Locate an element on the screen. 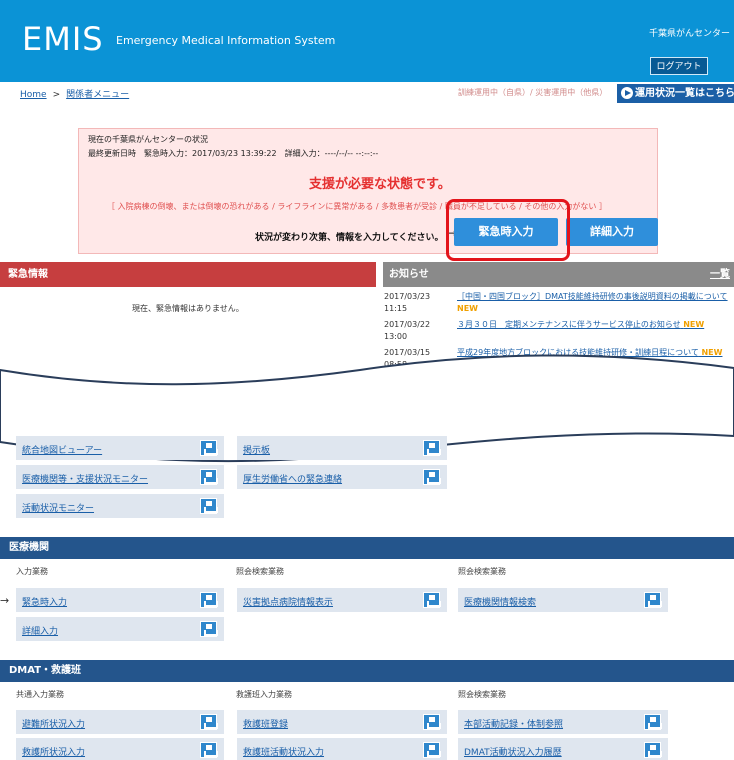 The width and height of the screenshot is (734, 760). menu-item-dmat-activity-history: DMAT活動状況入力履歴 is located at coordinates (563, 749).